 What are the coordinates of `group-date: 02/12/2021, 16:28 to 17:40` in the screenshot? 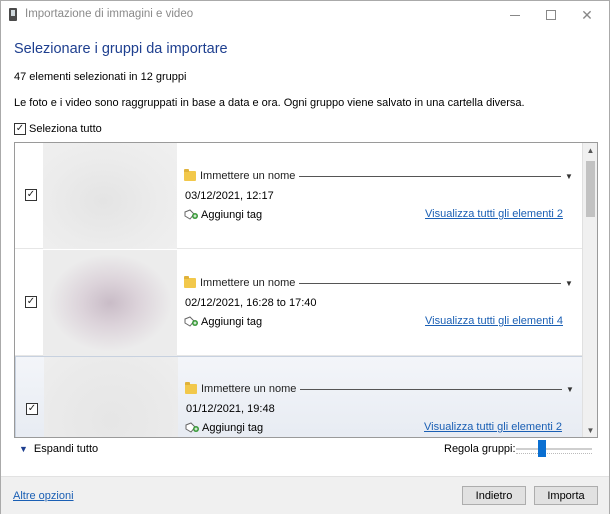 It's located at (251, 303).